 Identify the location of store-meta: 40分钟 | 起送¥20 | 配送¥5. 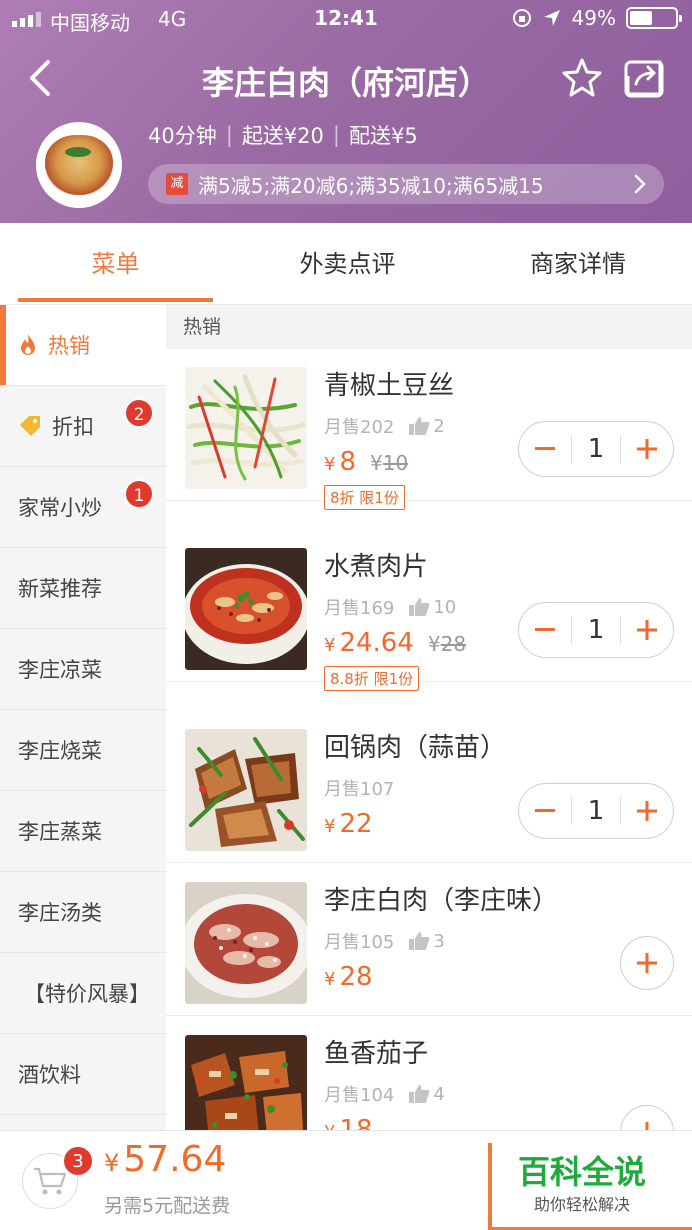
(283, 135).